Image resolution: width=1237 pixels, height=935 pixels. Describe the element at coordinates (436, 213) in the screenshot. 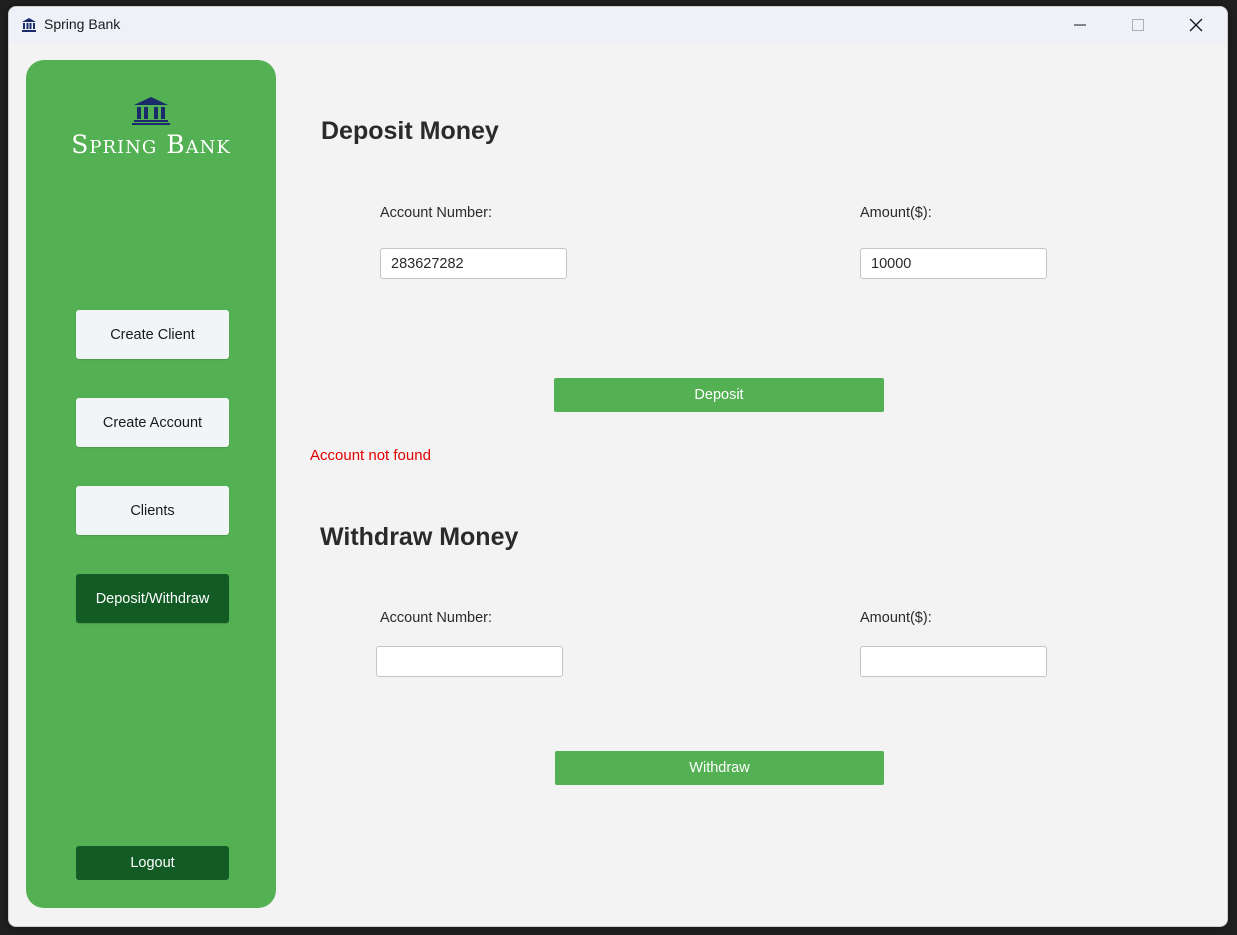

I see `deposit-account-label: Account Number:` at that location.